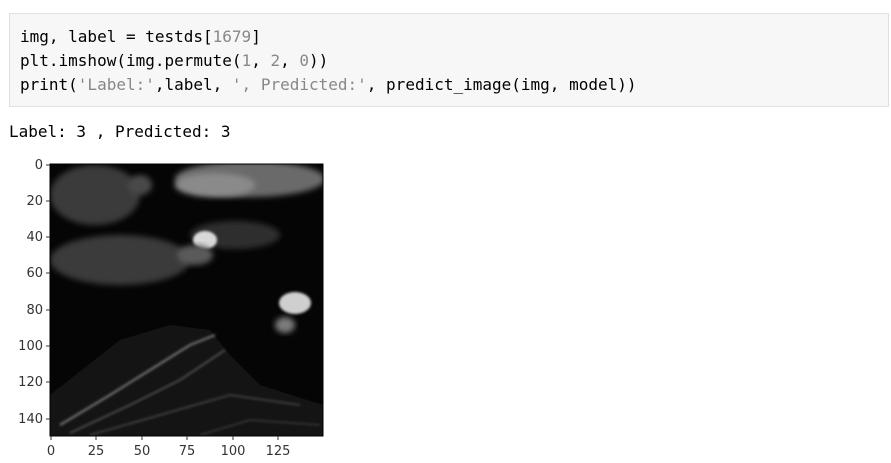 The image size is (891, 463). Describe the element at coordinates (116, 36) in the screenshot. I see `code-text: img, label = testds[` at that location.